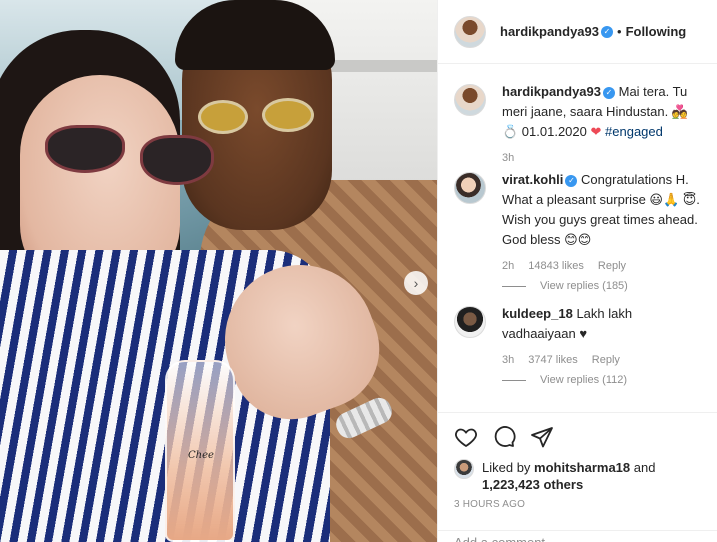 The width and height of the screenshot is (717, 542). What do you see at coordinates (85, 149) in the screenshot?
I see `photo-woman-sunglasses-left` at bounding box center [85, 149].